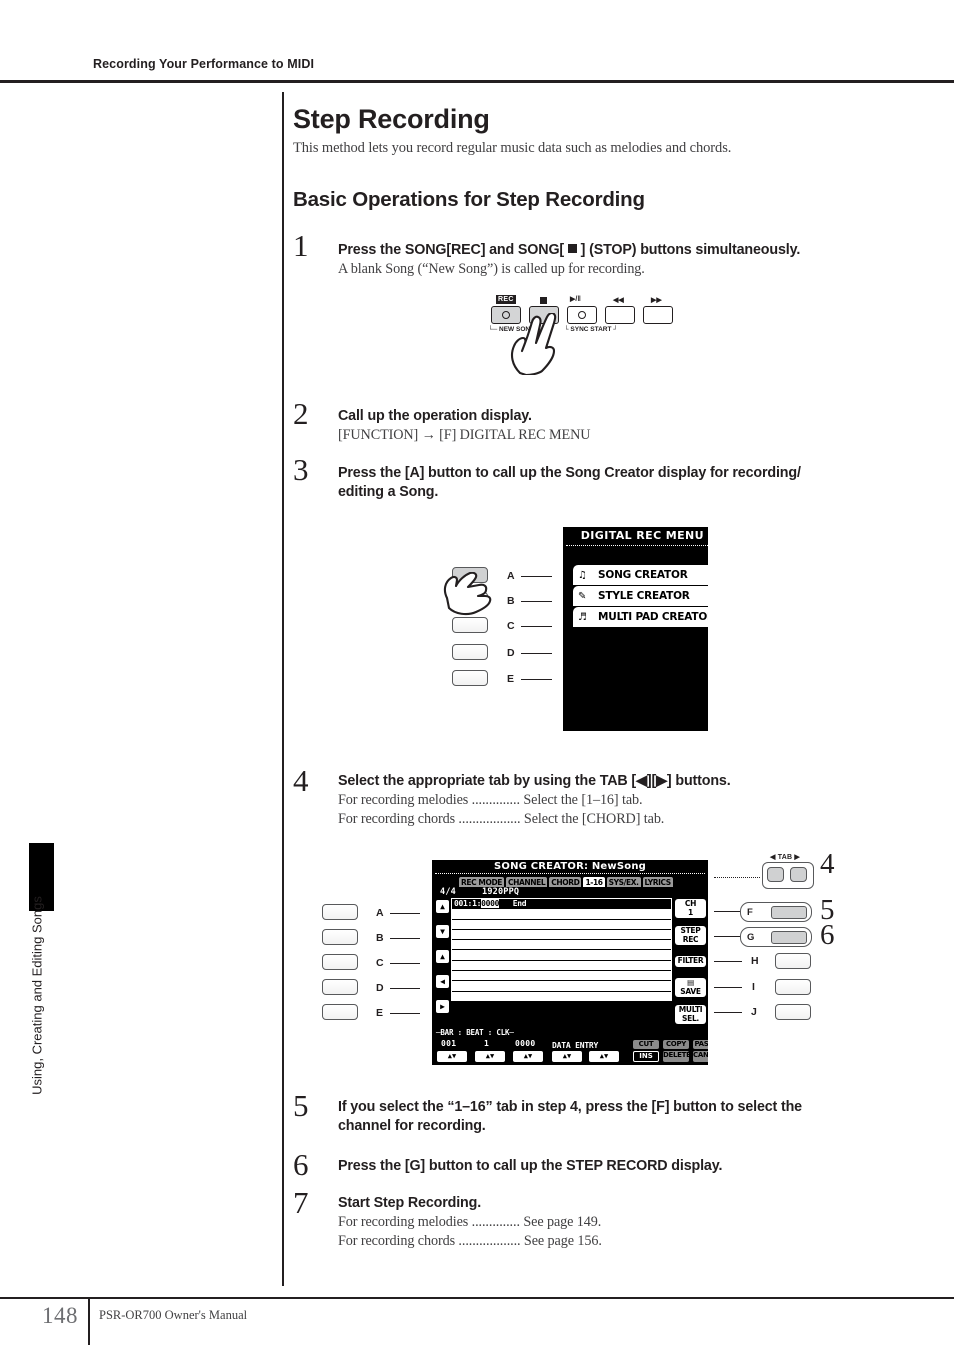 The image size is (954, 1351). I want to click on lcd-rec-label: REC, so click(690, 939).